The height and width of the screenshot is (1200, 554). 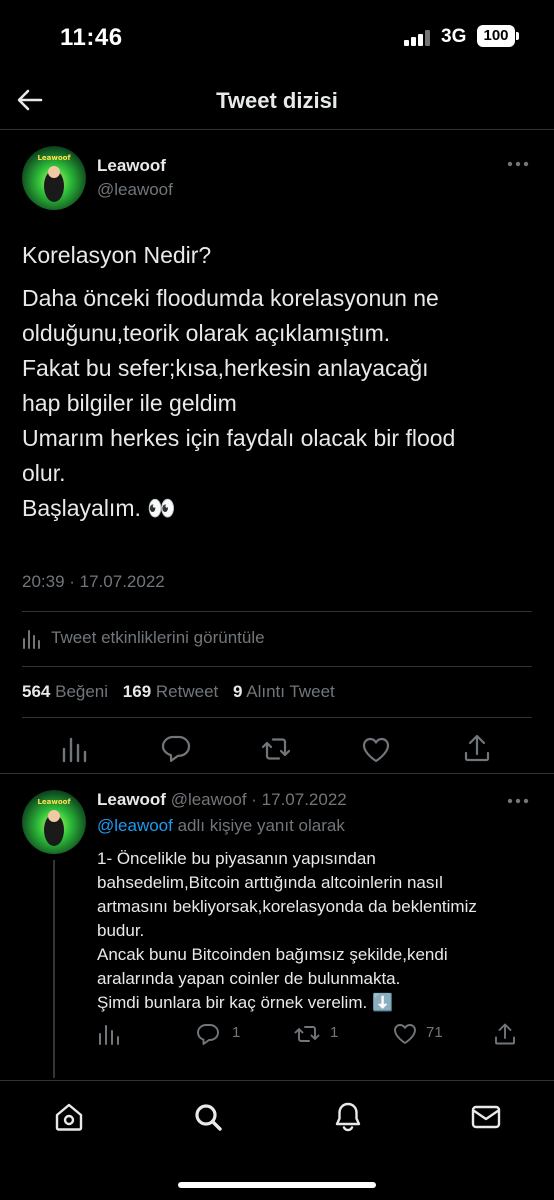 I want to click on author-avatar: Leawoof, so click(x=54, y=178).